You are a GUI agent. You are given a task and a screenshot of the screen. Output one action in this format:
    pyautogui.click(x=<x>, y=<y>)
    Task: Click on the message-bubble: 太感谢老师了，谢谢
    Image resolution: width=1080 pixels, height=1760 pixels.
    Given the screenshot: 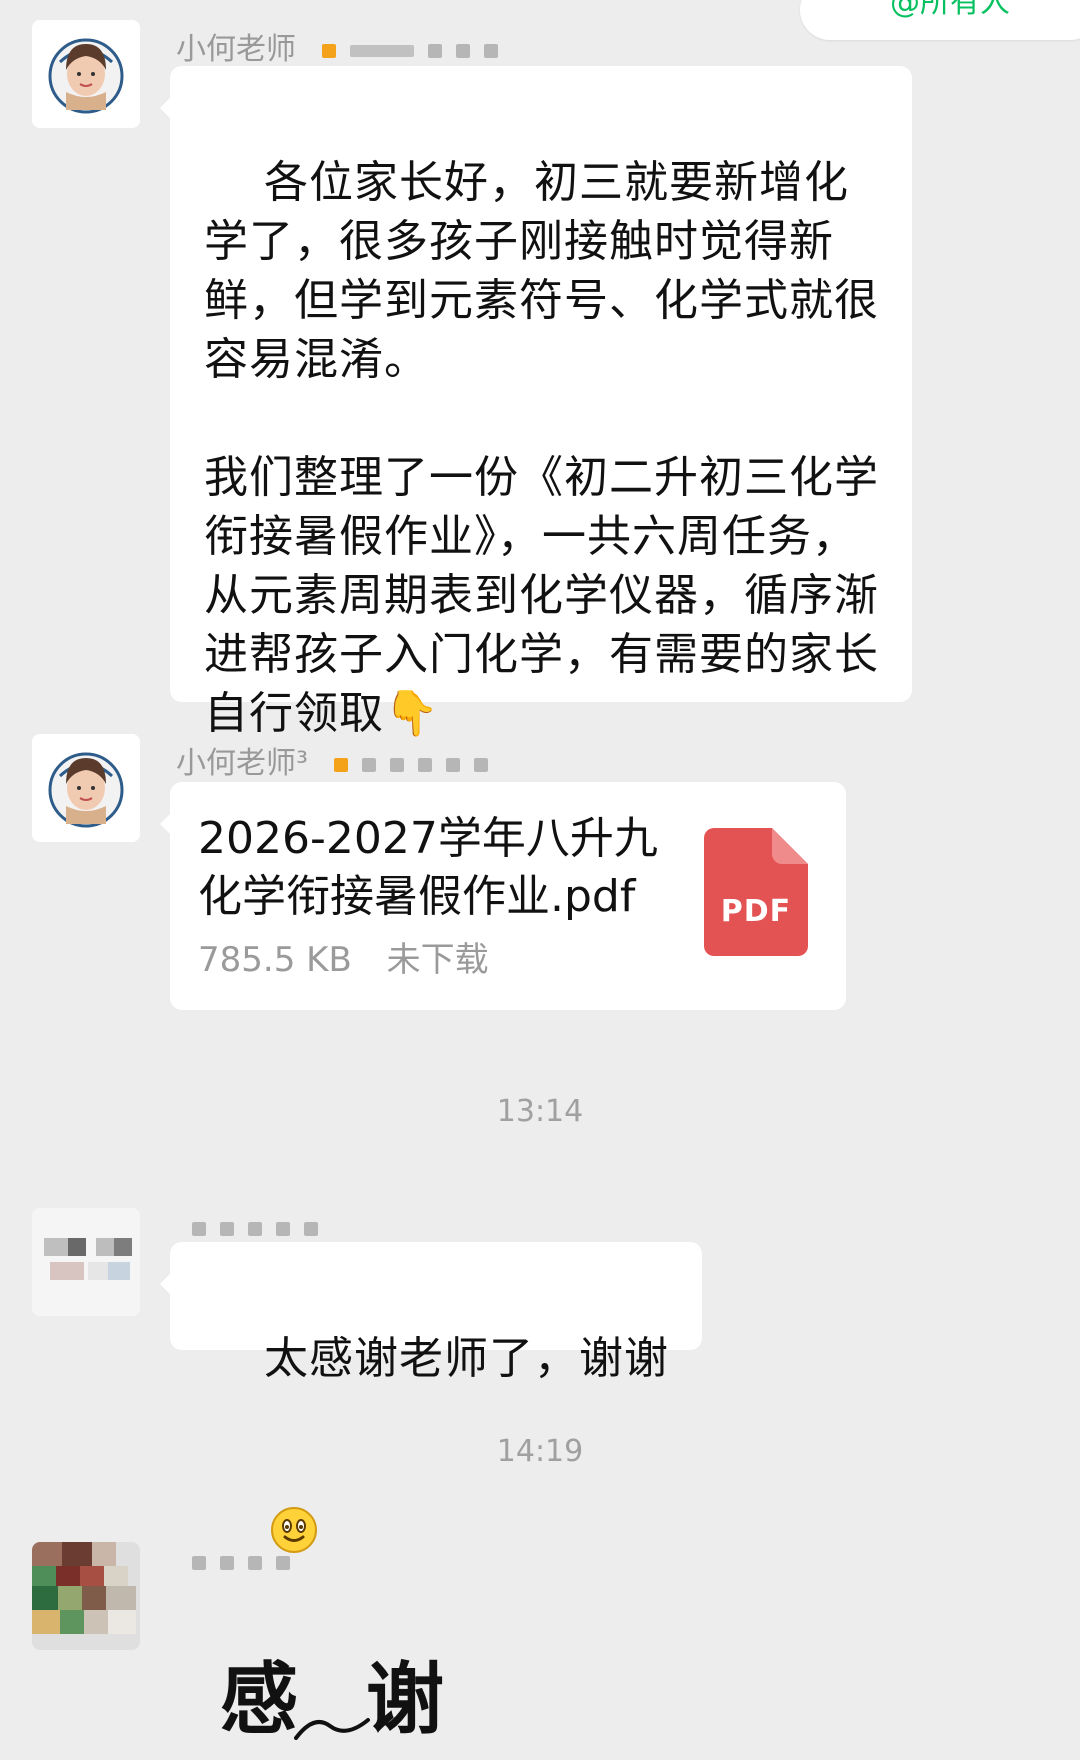 What is the action you would take?
    pyautogui.click(x=431, y=1397)
    